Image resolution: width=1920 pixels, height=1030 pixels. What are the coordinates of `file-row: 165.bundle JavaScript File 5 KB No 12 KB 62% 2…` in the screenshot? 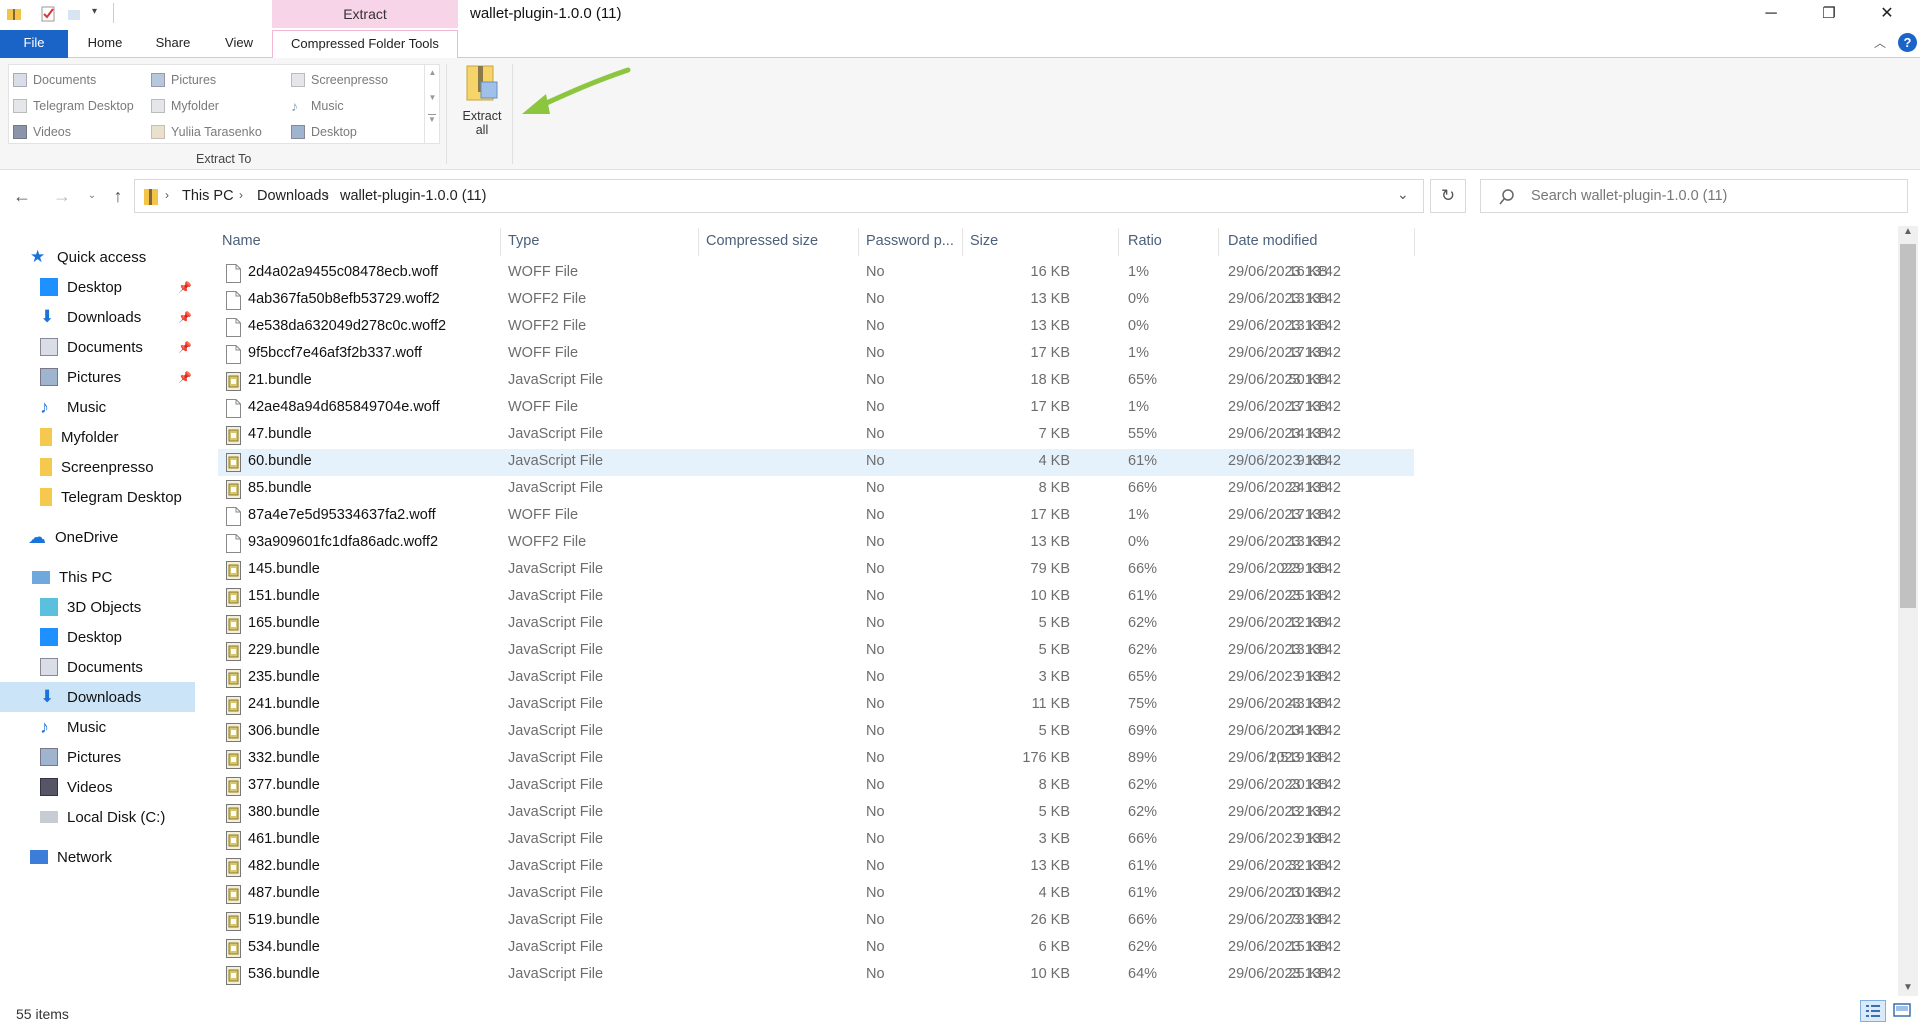 It's located at (816, 624).